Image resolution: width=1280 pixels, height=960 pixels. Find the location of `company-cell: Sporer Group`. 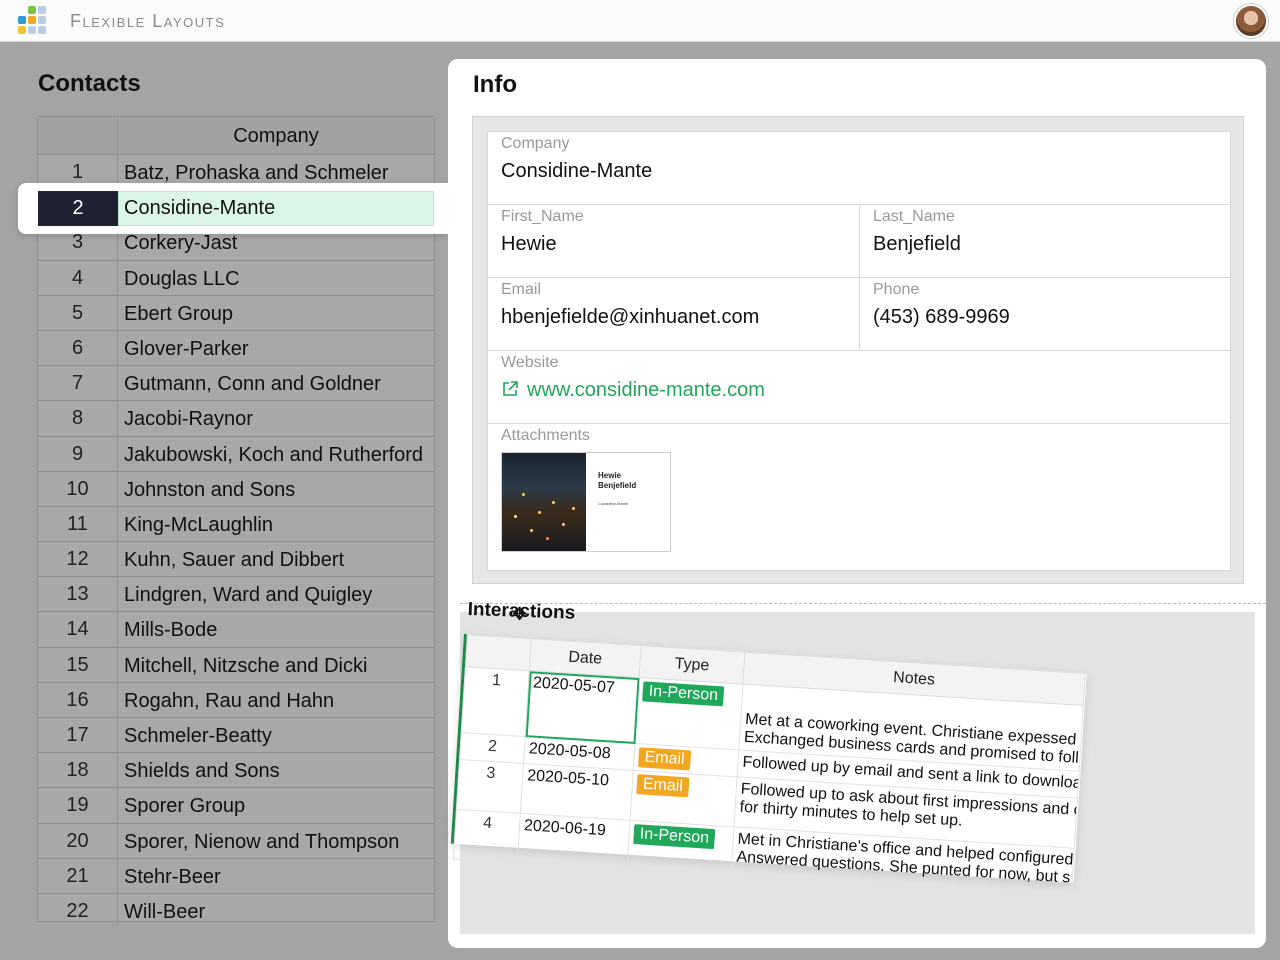

company-cell: Sporer Group is located at coordinates (276, 805).